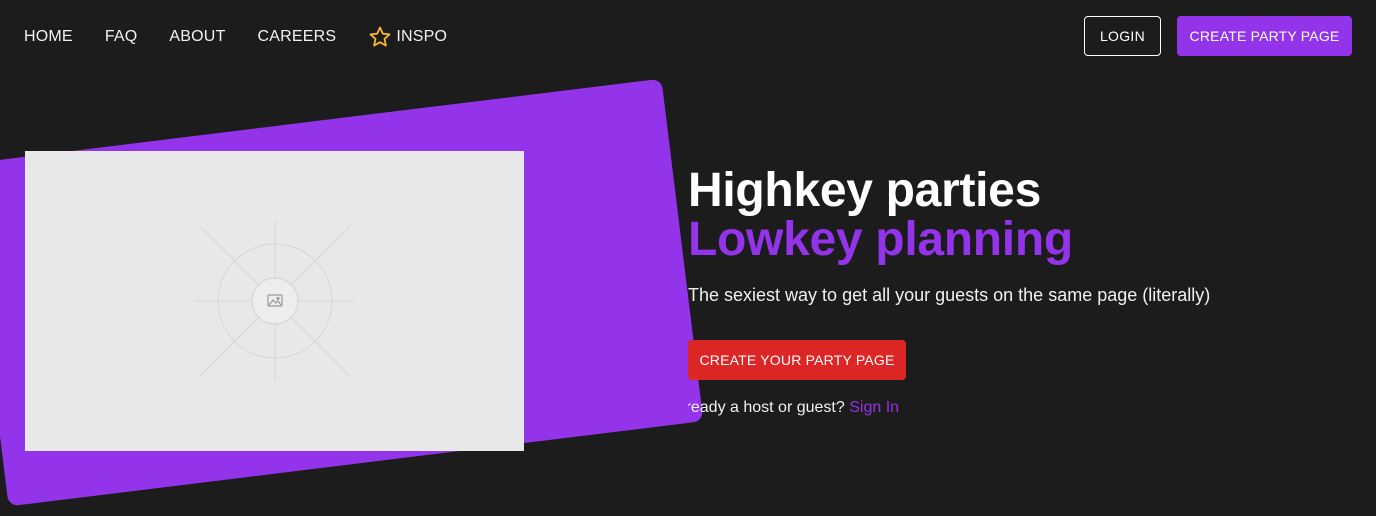 Image resolution: width=1376 pixels, height=516 pixels. Describe the element at coordinates (197, 37) in the screenshot. I see `nav-link-about: ABOUT` at that location.